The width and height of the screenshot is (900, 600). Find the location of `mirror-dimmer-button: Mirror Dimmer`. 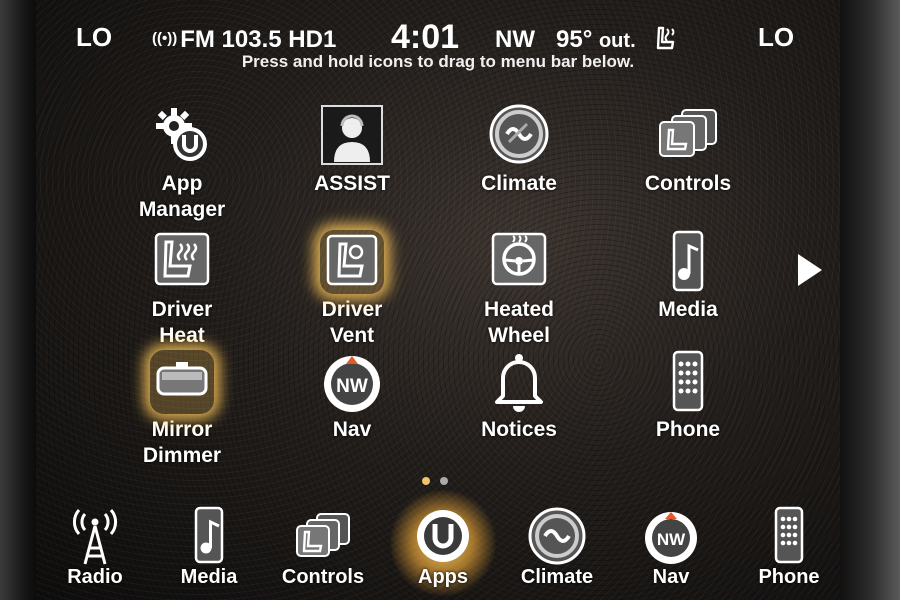

mirror-dimmer-button: Mirror Dimmer is located at coordinates (182, 410).